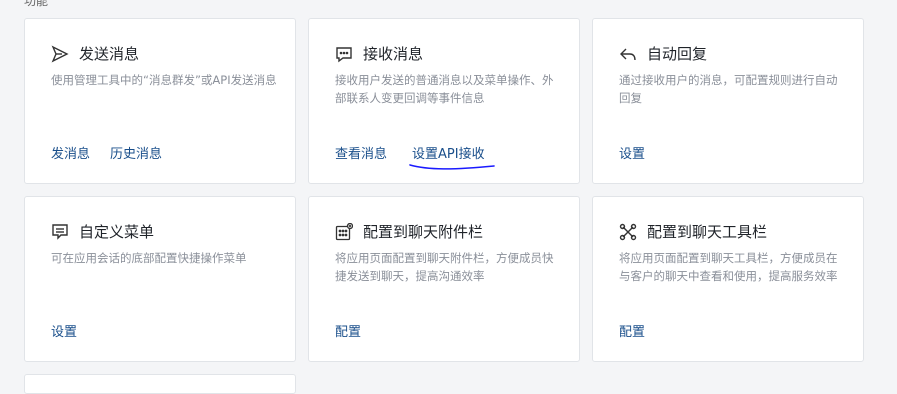  I want to click on card-title: 自定义菜单, so click(117, 232).